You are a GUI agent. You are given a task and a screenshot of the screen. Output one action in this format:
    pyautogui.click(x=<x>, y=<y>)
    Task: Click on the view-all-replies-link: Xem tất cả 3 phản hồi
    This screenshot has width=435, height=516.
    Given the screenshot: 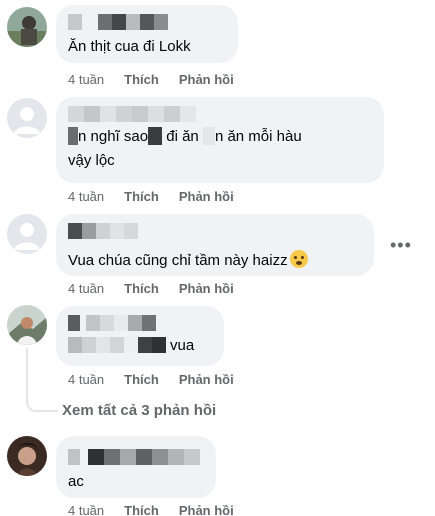 What is the action you would take?
    pyautogui.click(x=139, y=410)
    